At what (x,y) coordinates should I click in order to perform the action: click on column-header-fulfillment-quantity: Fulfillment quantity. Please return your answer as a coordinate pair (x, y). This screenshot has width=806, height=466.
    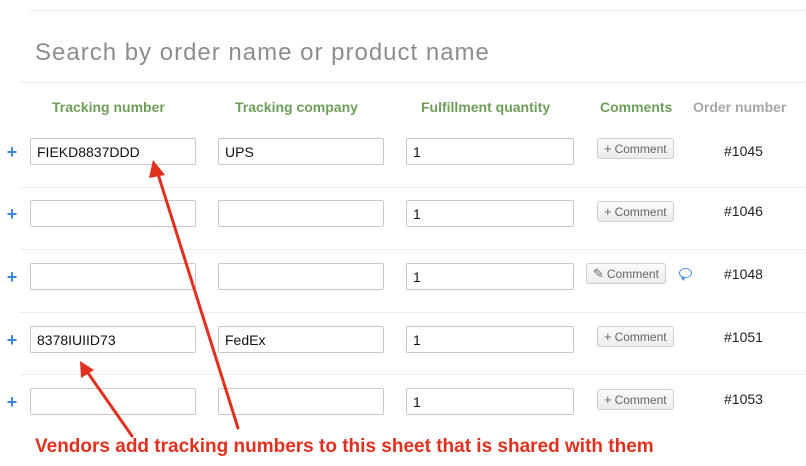
    Looking at the image, I should click on (486, 107).